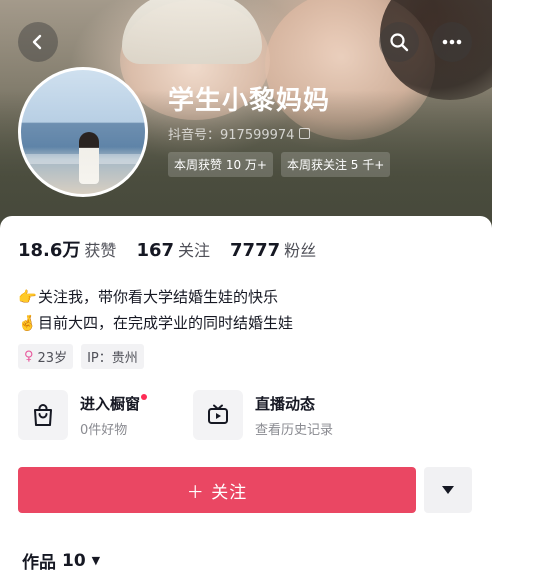 The image size is (533, 585). What do you see at coordinates (39, 563) in the screenshot?
I see `works-tab-label: 作品` at bounding box center [39, 563].